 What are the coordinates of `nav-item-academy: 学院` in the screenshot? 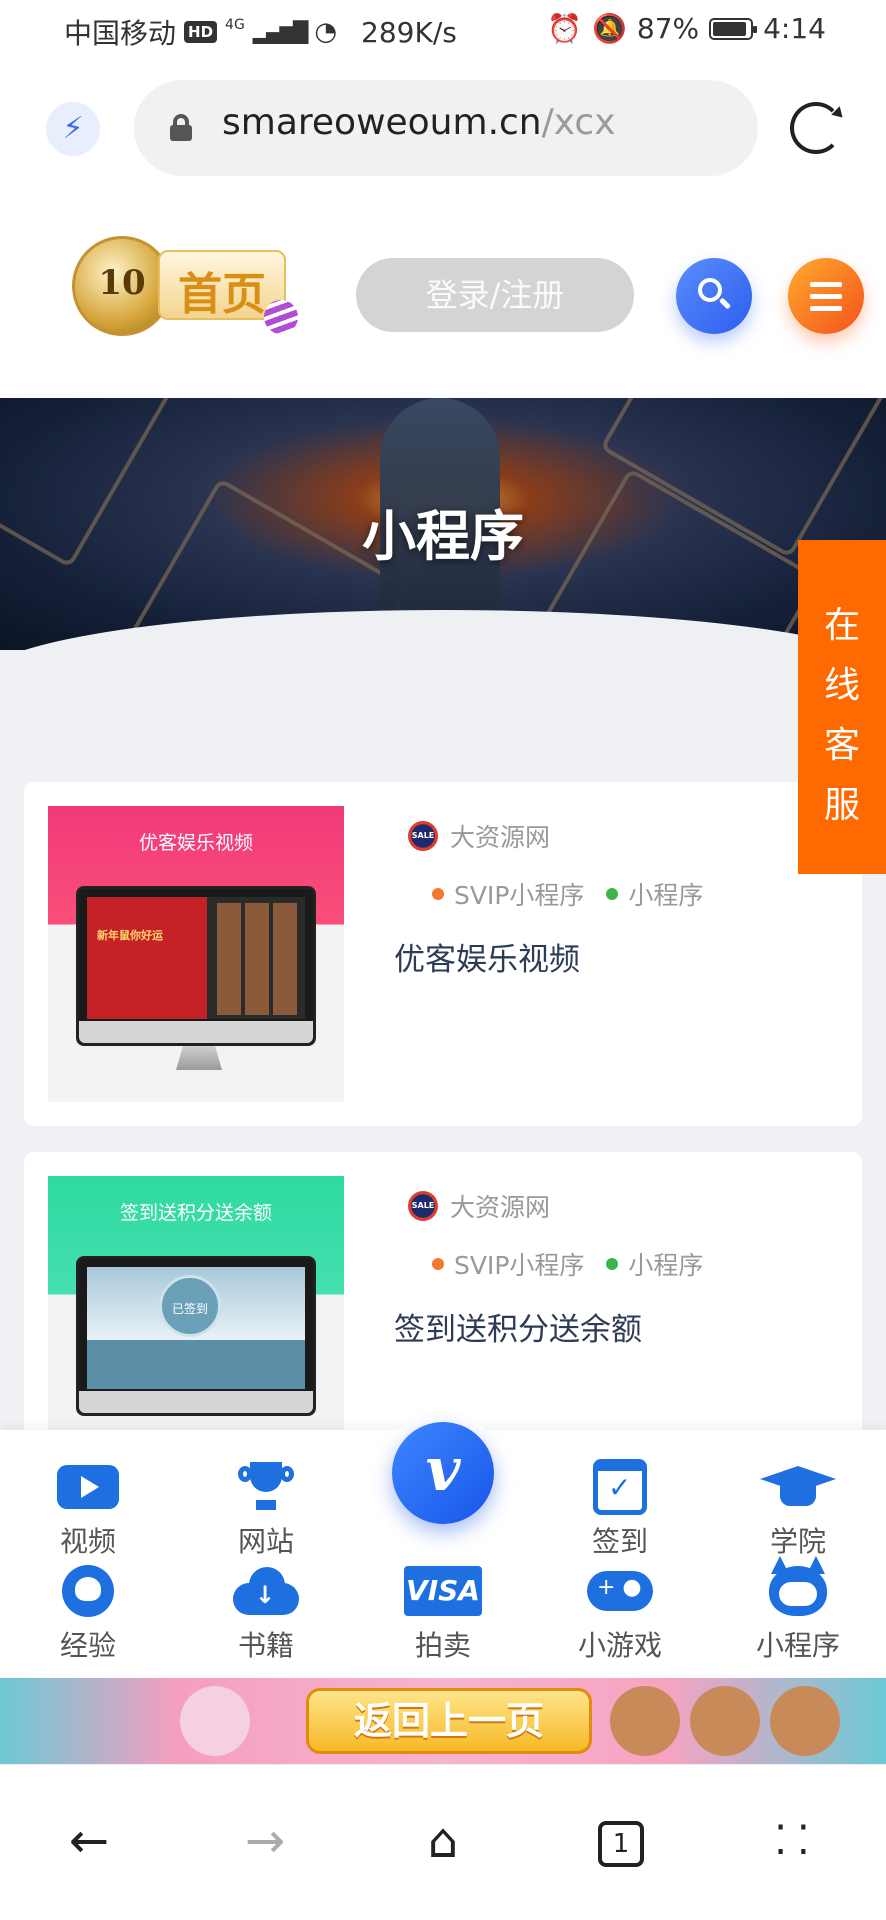 It's located at (798, 1510).